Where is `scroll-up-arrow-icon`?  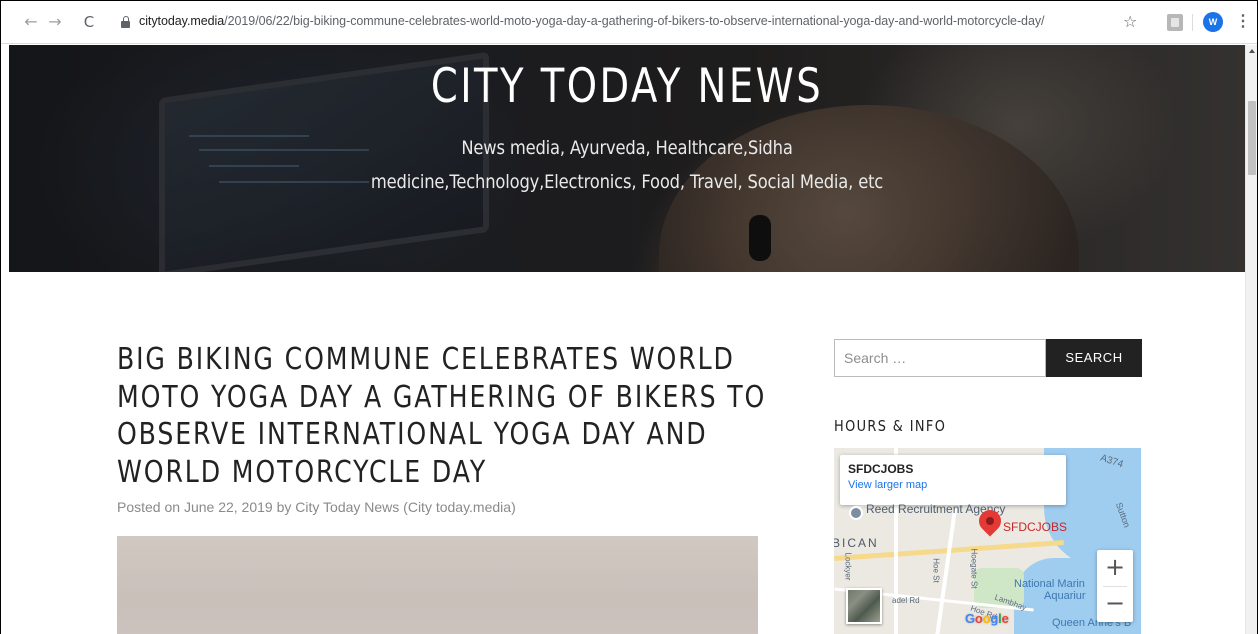
scroll-up-arrow-icon is located at coordinates (1252, 51).